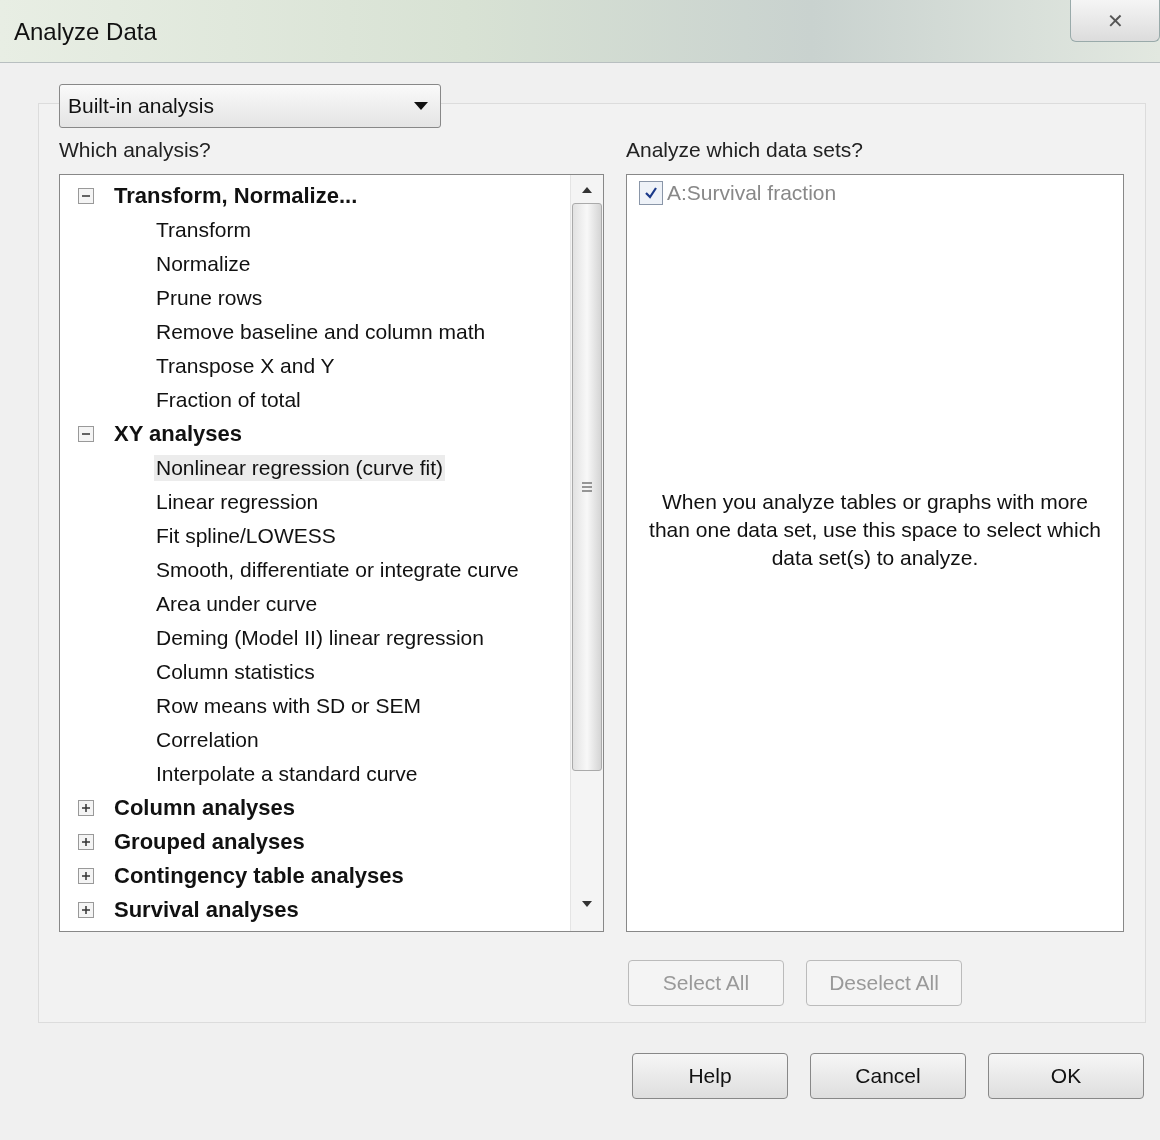  I want to click on field-label: Analyze which data sets?, so click(745, 150).